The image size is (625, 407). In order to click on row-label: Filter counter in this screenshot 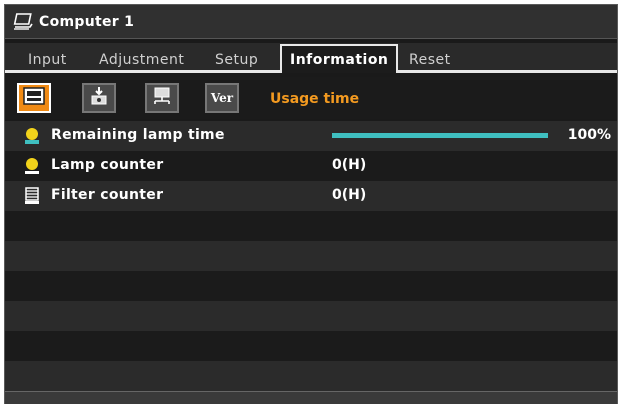, I will do `click(107, 195)`.